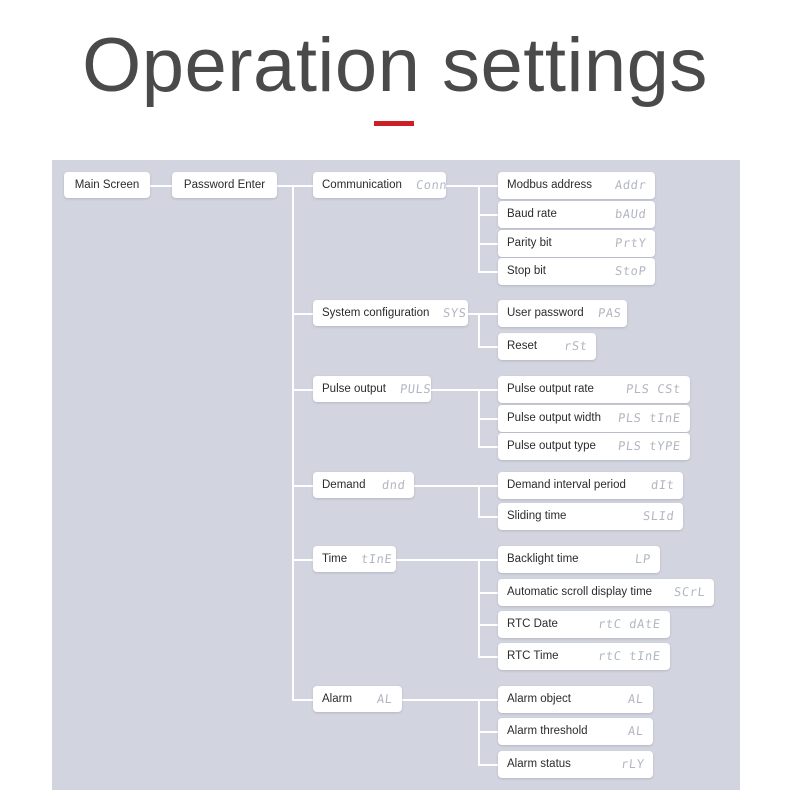 The image size is (790, 809). I want to click on node-group-demand-code: dnd, so click(393, 485).